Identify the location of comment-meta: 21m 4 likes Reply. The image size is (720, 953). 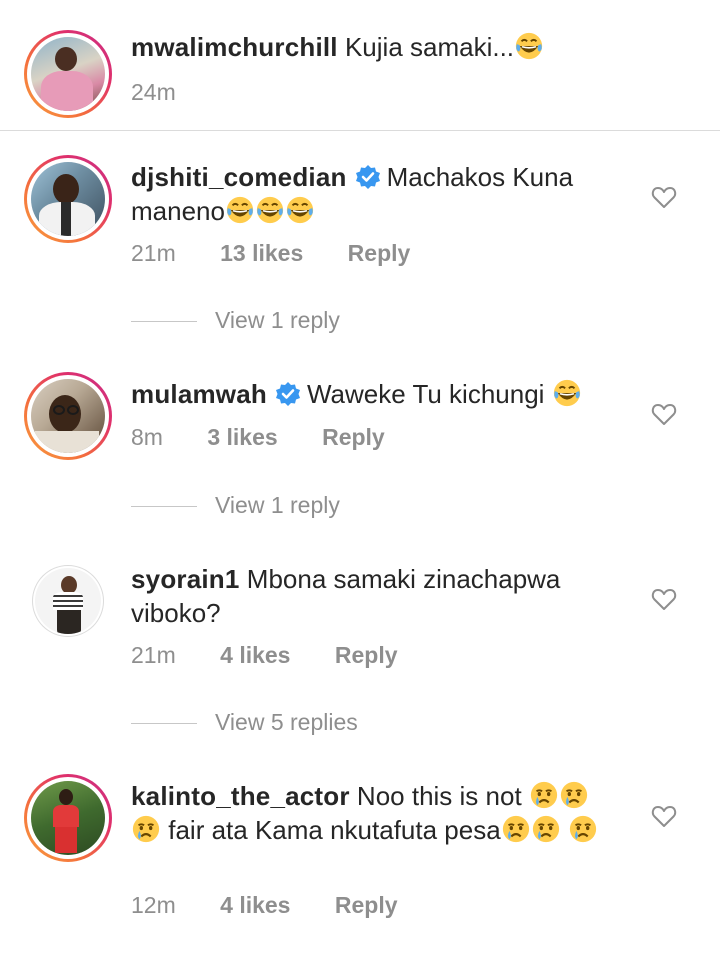
(283, 655).